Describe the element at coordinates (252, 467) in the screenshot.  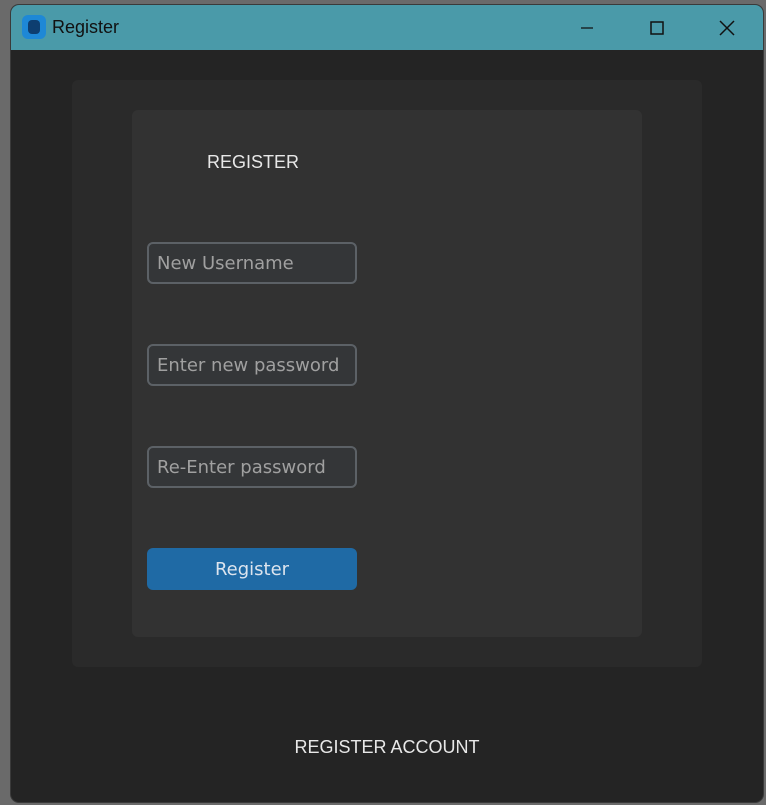
I see `confirm-password-input` at that location.